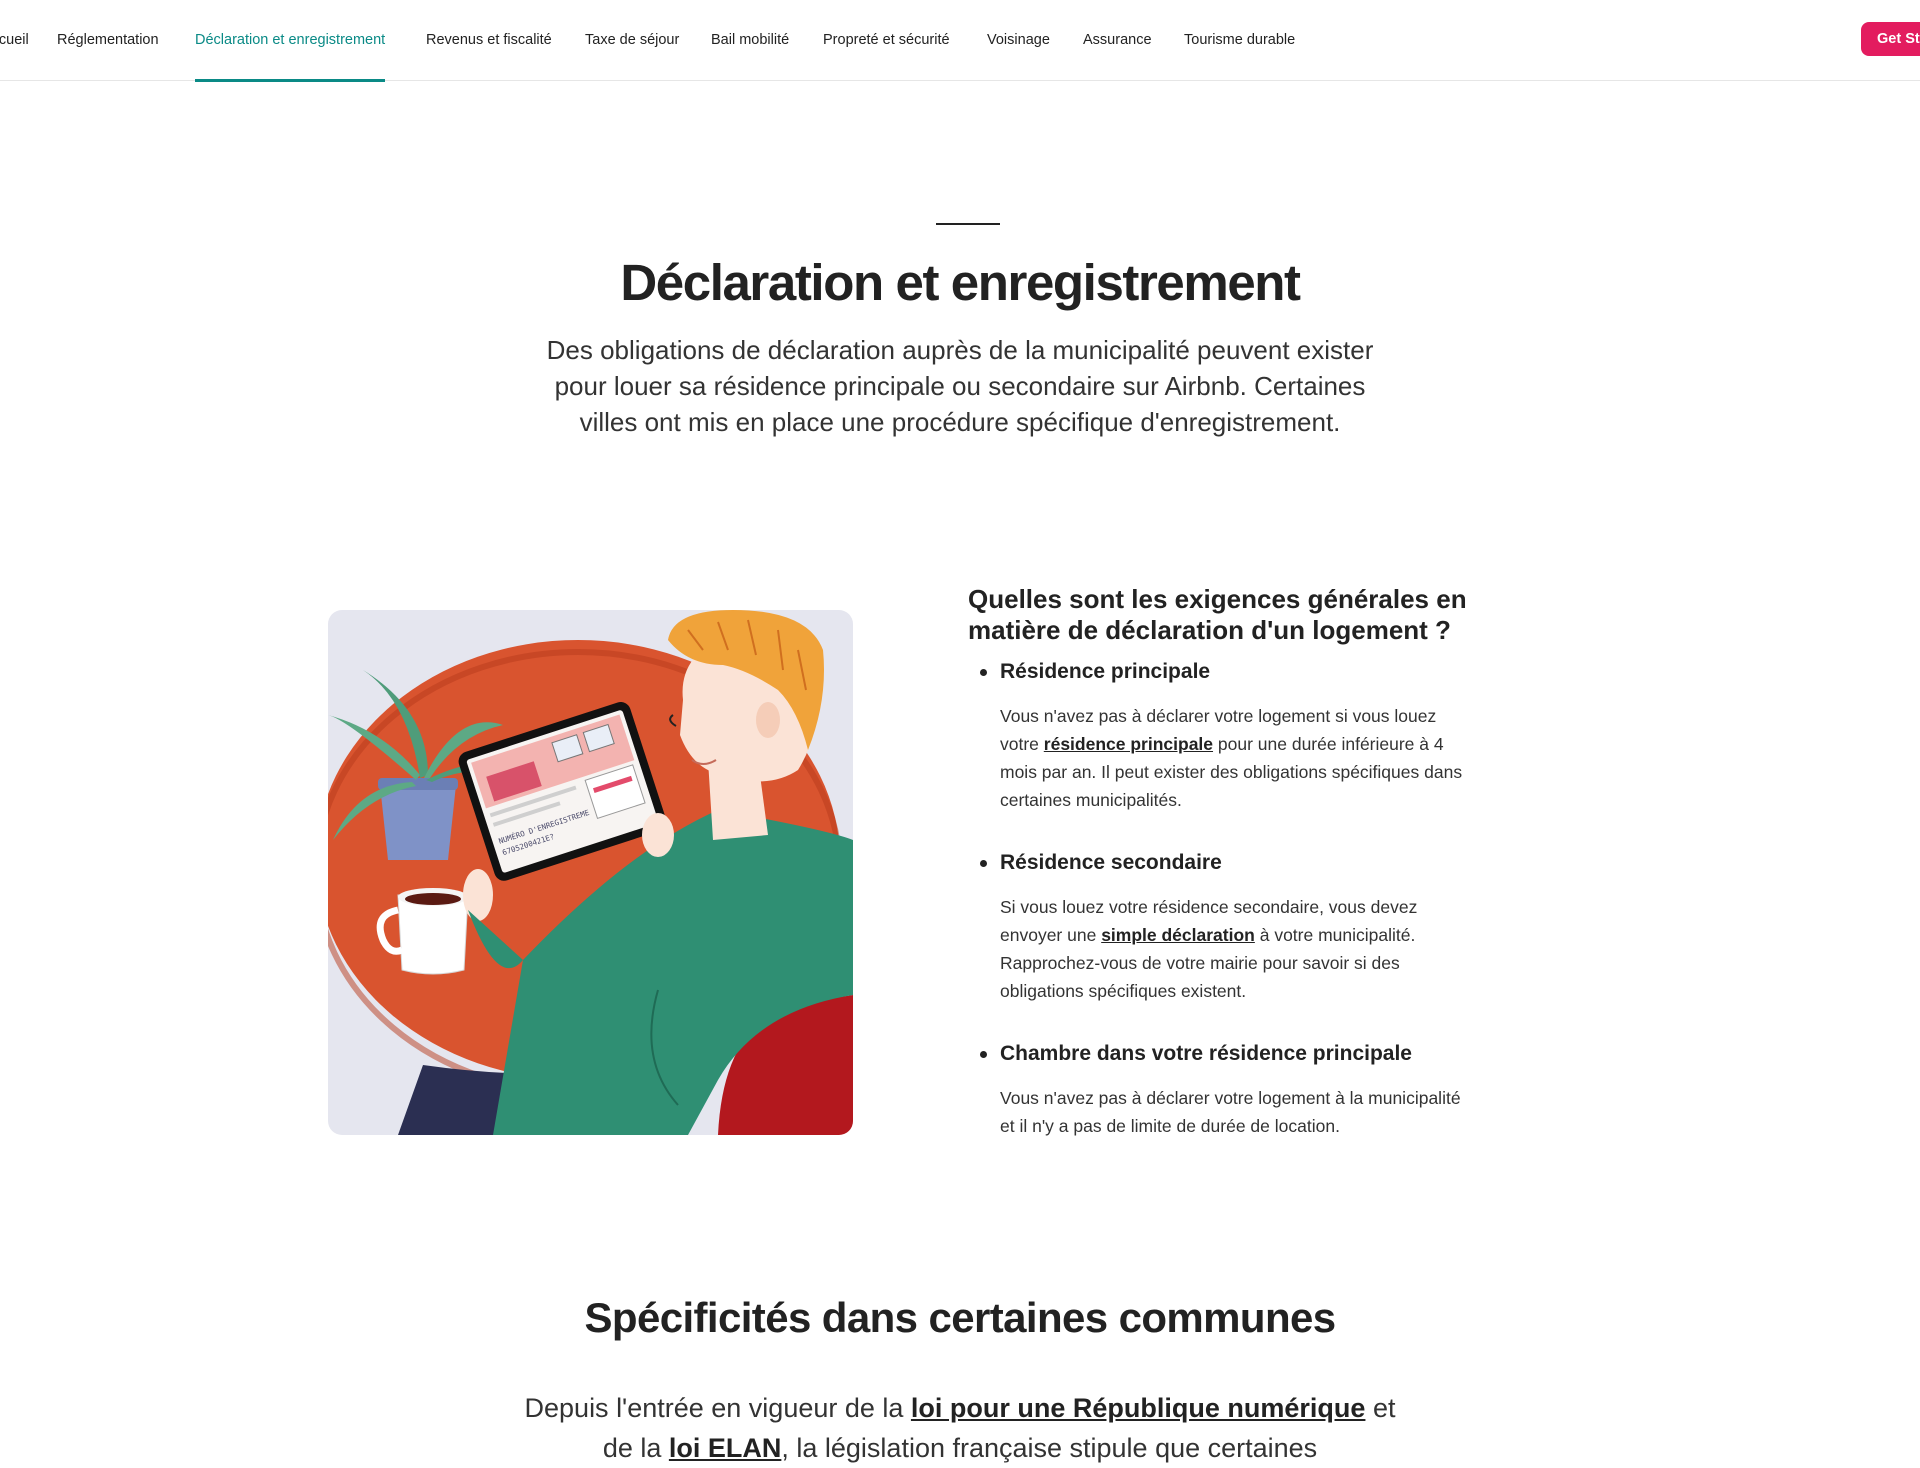 The height and width of the screenshot is (1468, 1920). I want to click on nav-item-reglementation: Réglementation, so click(108, 40).